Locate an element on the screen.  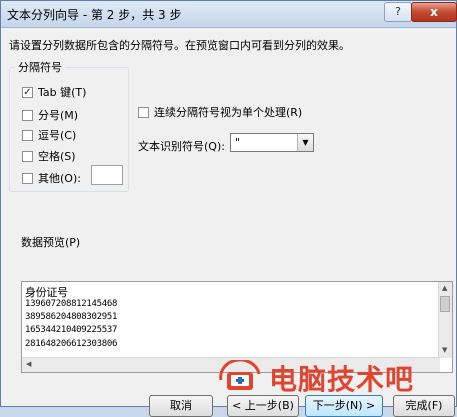
preview-line: 281648206612303806 is located at coordinates (71, 344).